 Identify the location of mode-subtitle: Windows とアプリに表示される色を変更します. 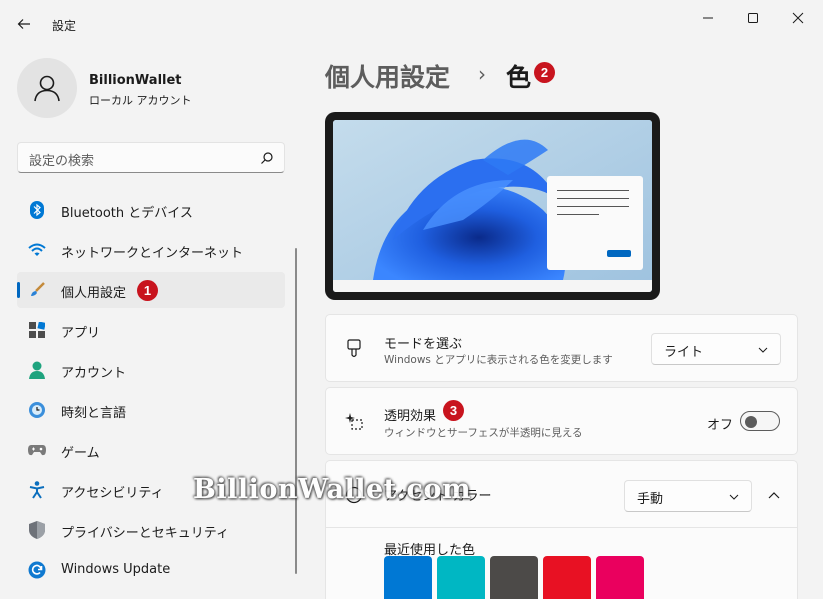
(498, 360).